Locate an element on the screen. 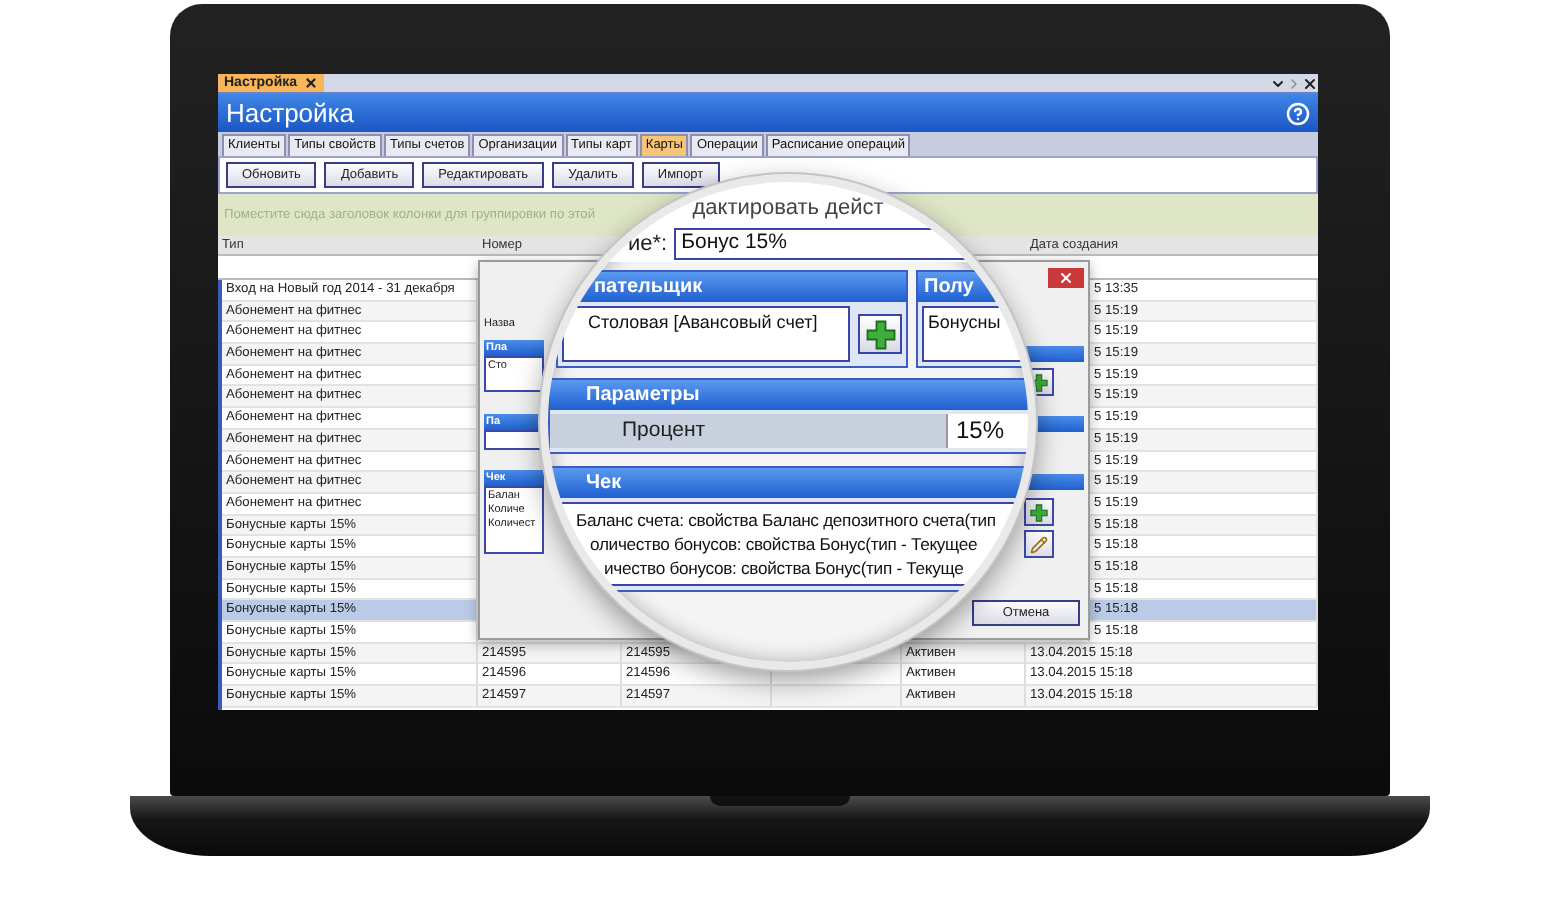 The height and width of the screenshot is (900, 1560). list-item: Баланс счета: свойства Баланс депозитного счета(тип is located at coordinates (786, 520).